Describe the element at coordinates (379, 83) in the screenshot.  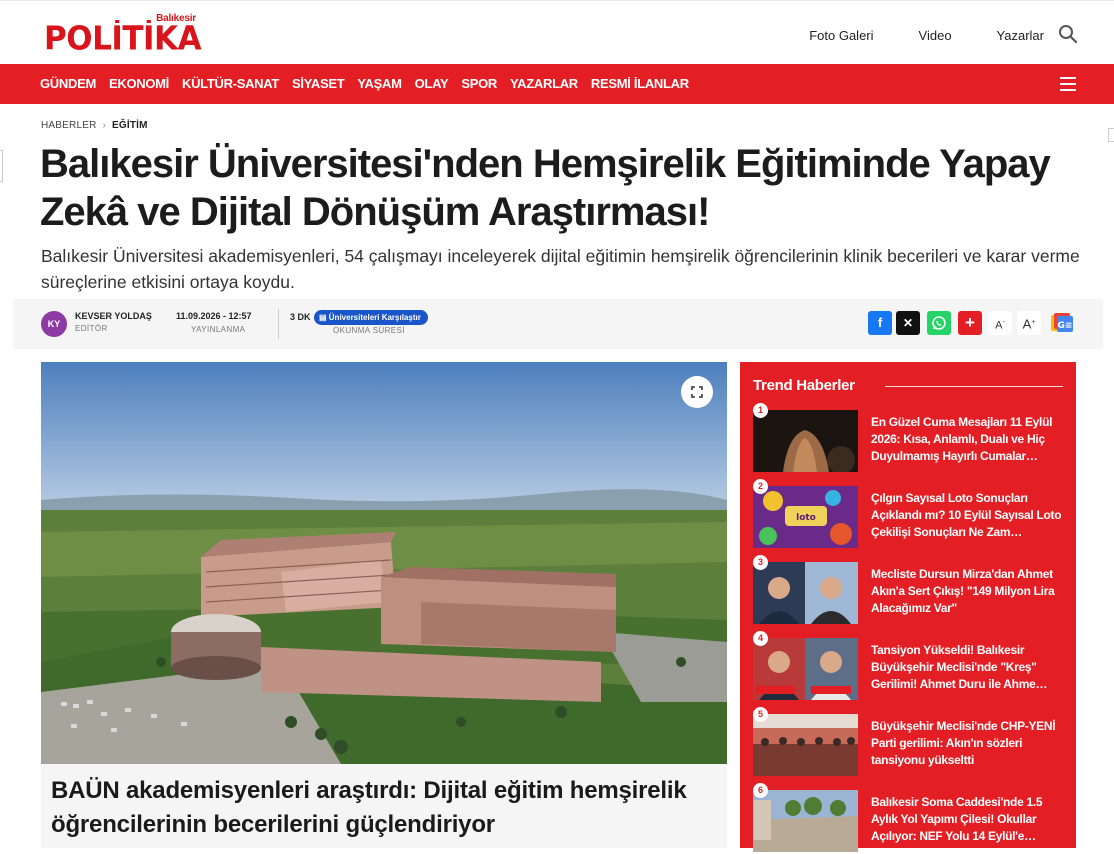
I see `nav-item-yasam: YAŞAM` at that location.